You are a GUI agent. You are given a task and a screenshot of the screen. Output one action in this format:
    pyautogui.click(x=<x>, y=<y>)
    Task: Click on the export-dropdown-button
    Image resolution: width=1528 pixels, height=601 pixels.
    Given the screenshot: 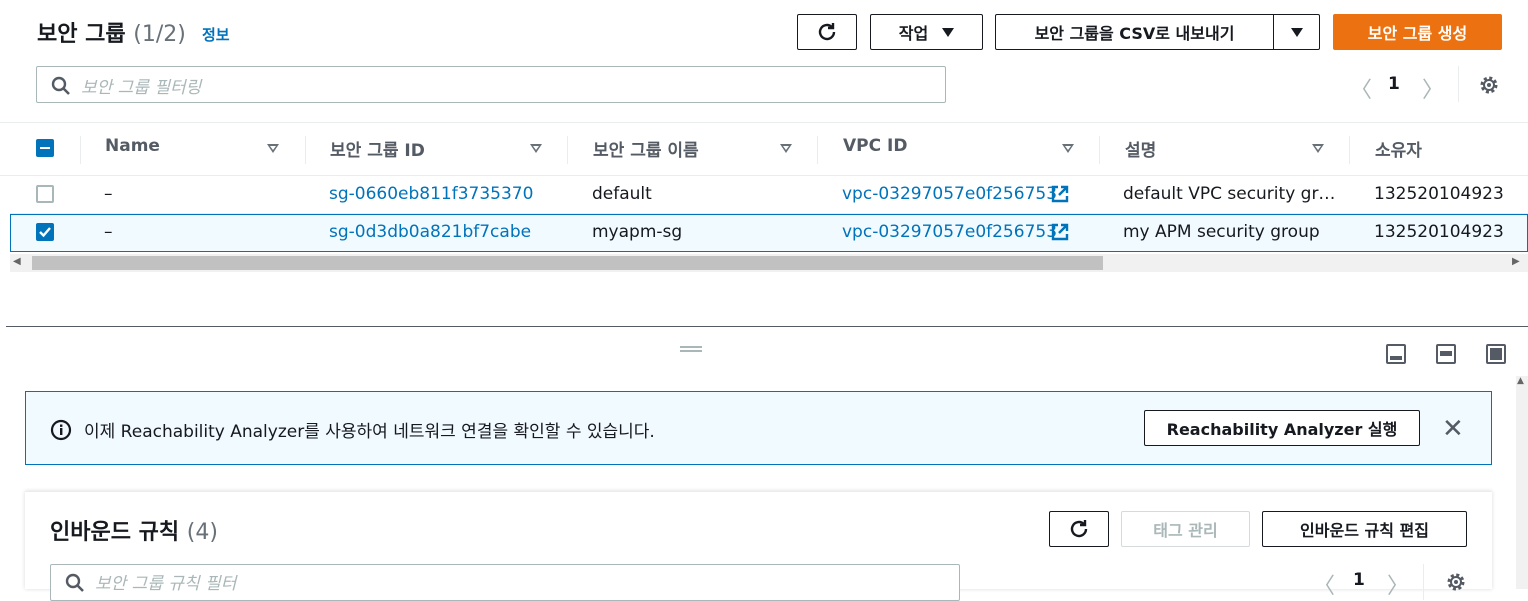 What is the action you would take?
    pyautogui.click(x=1296, y=32)
    